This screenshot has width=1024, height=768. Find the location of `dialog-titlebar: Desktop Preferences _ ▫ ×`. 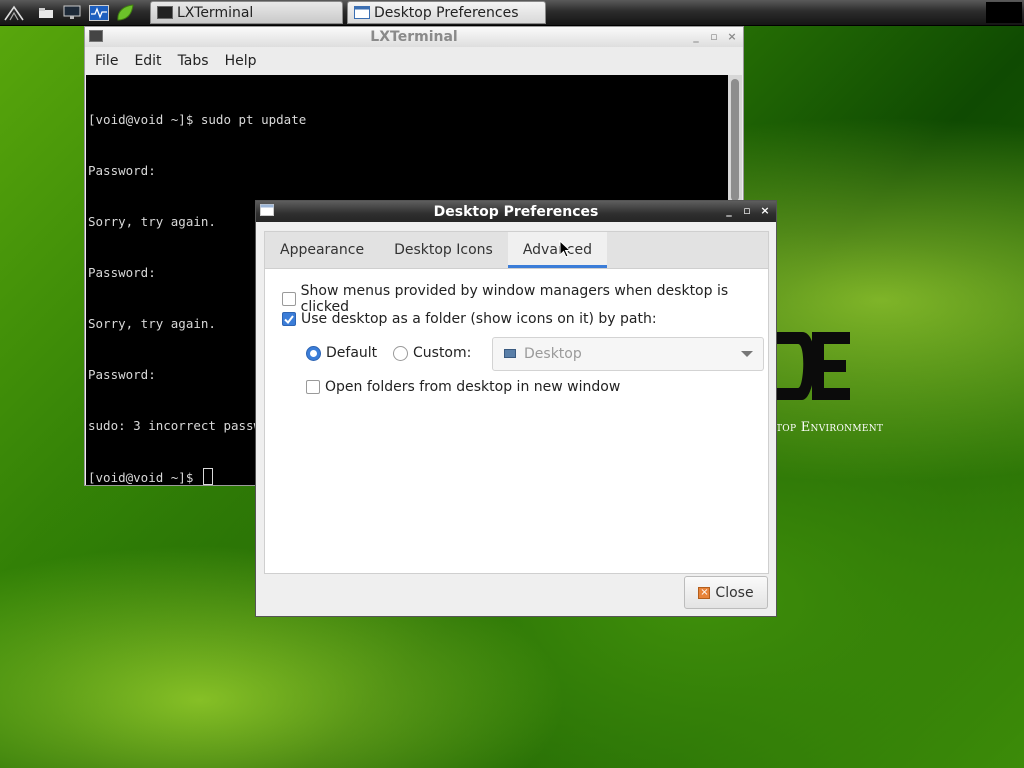

dialog-titlebar: Desktop Preferences _ ▫ × is located at coordinates (516, 211).